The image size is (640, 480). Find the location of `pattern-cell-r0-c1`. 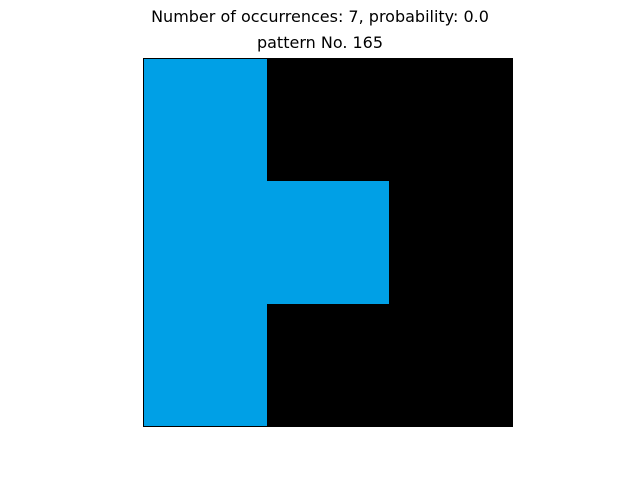

pattern-cell-r0-c1 is located at coordinates (328, 120).